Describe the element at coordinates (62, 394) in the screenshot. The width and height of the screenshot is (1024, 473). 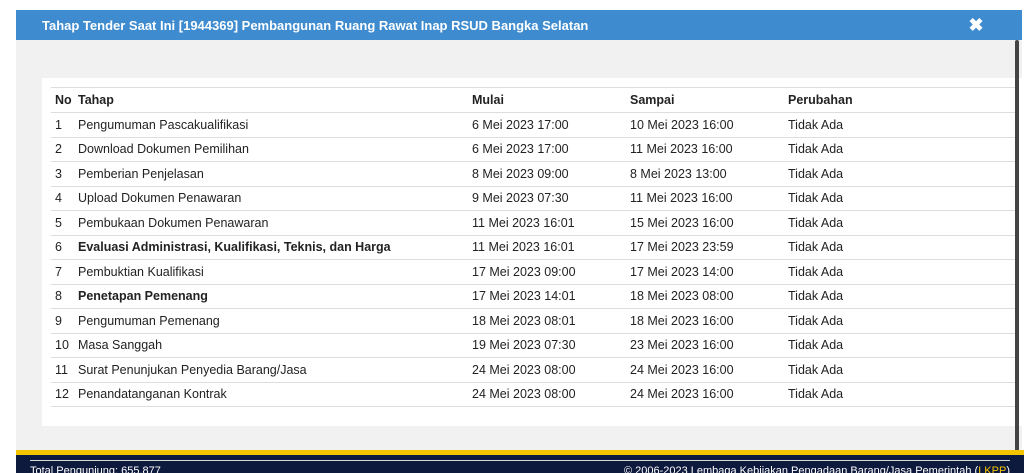
I see `cell-no: 12` at that location.